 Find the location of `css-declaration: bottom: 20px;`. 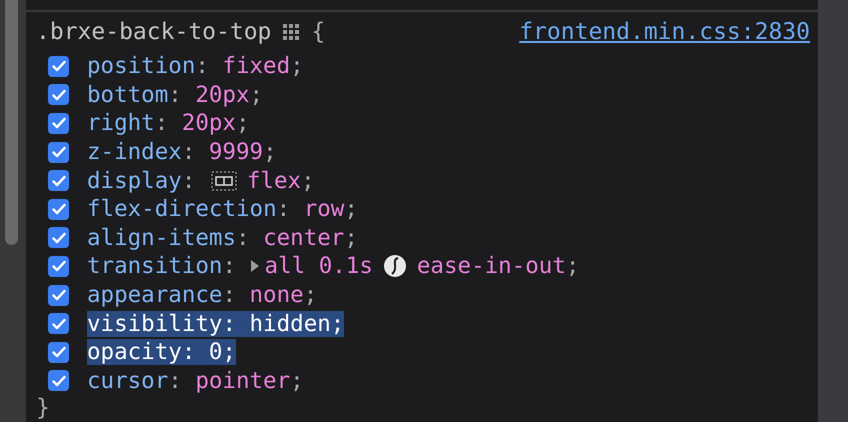

css-declaration: bottom: 20px; is located at coordinates (175, 95).